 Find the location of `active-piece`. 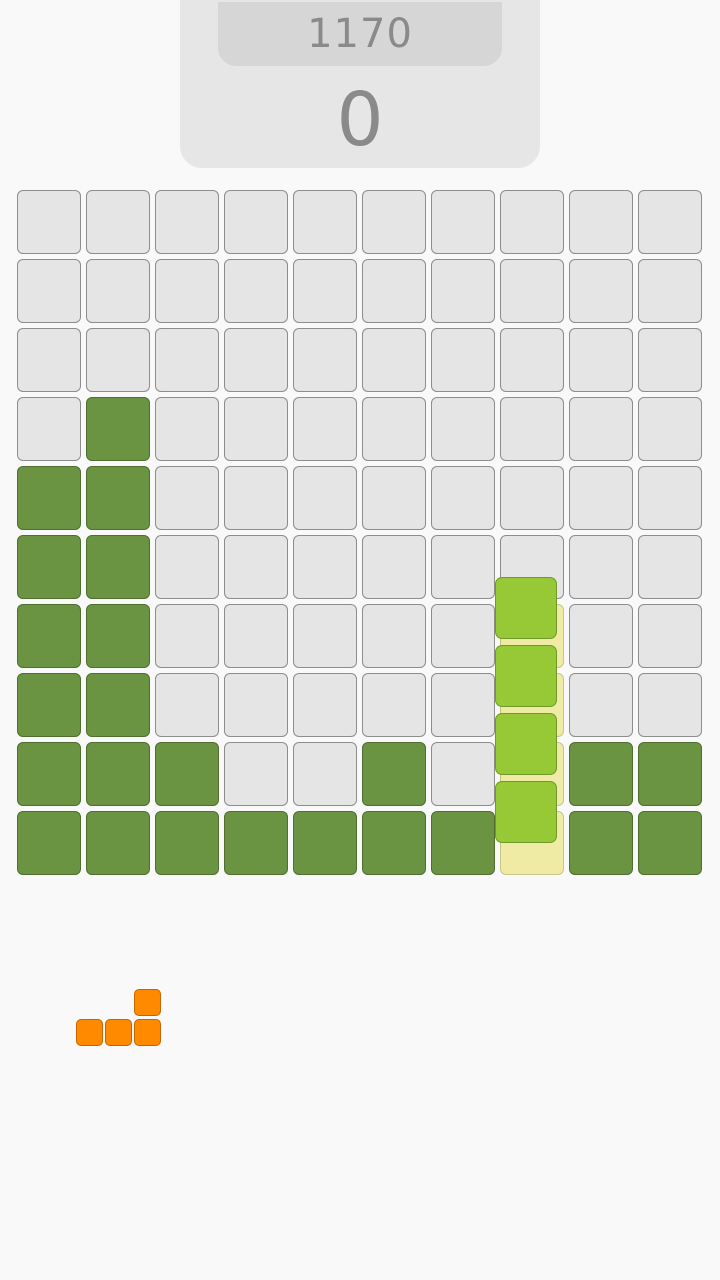

active-piece is located at coordinates (526, 710).